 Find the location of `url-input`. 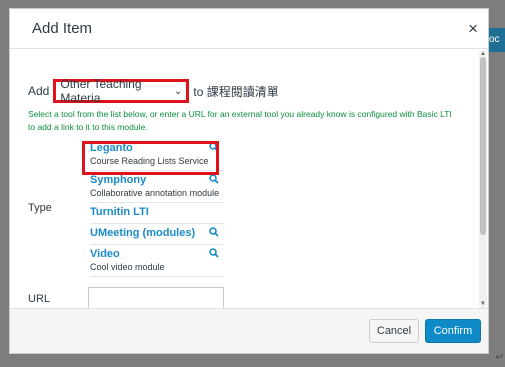

url-input is located at coordinates (156, 298).